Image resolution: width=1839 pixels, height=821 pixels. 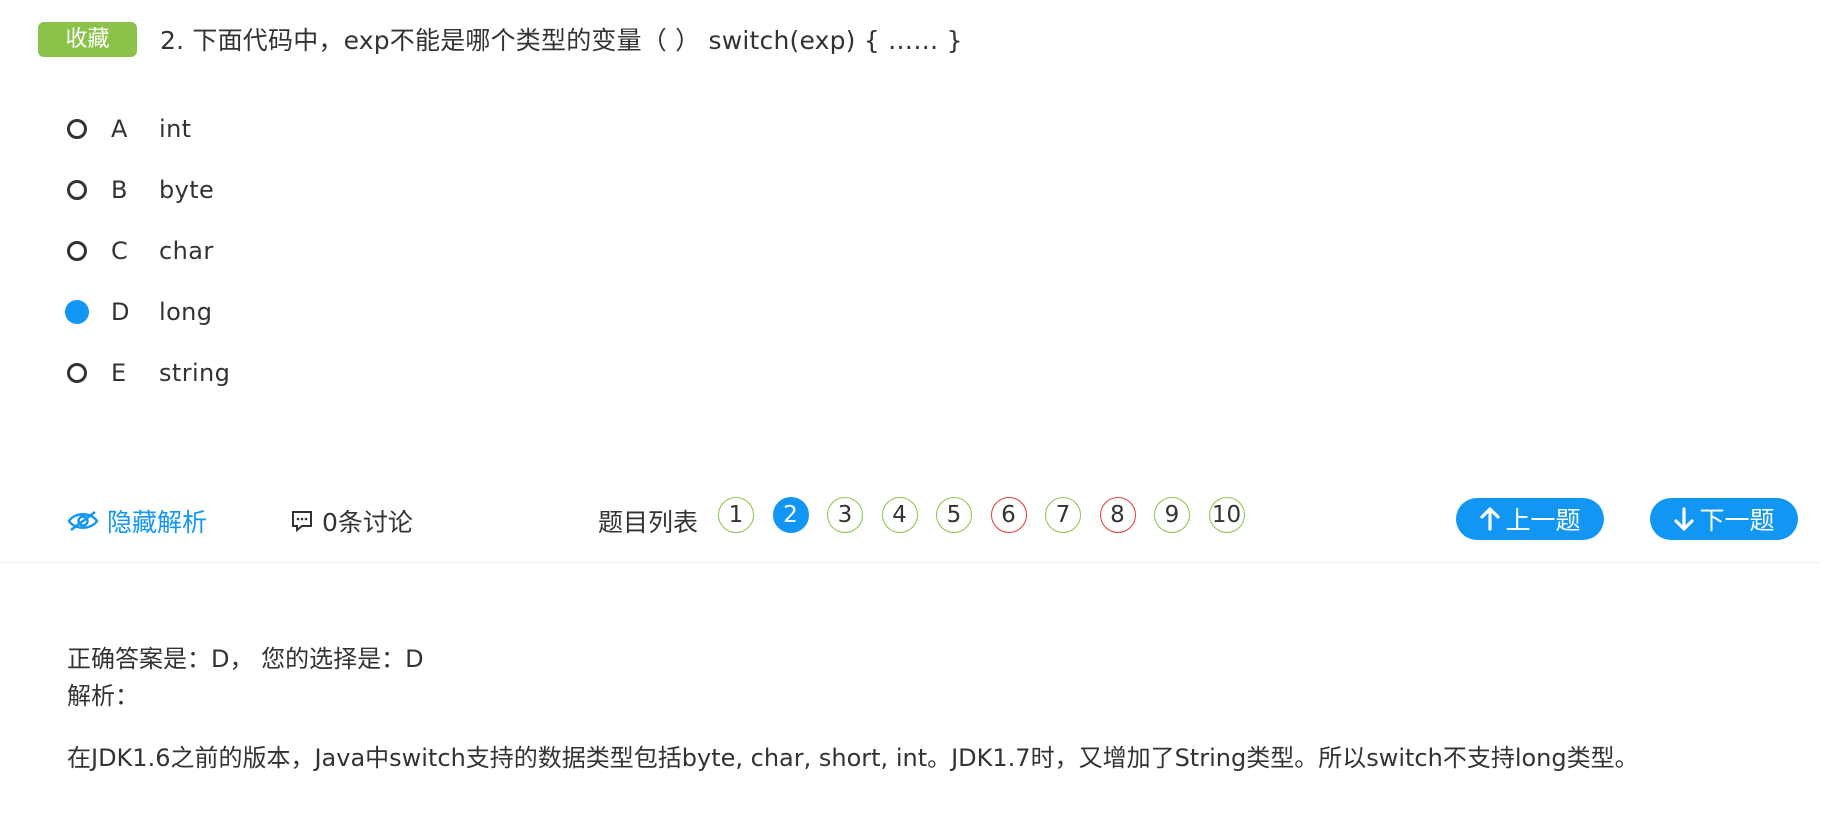 What do you see at coordinates (77, 189) in the screenshot?
I see `radio-button-b` at bounding box center [77, 189].